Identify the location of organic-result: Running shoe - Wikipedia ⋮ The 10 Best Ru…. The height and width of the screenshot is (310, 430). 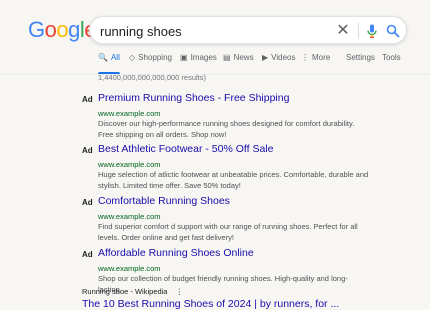
(252, 298).